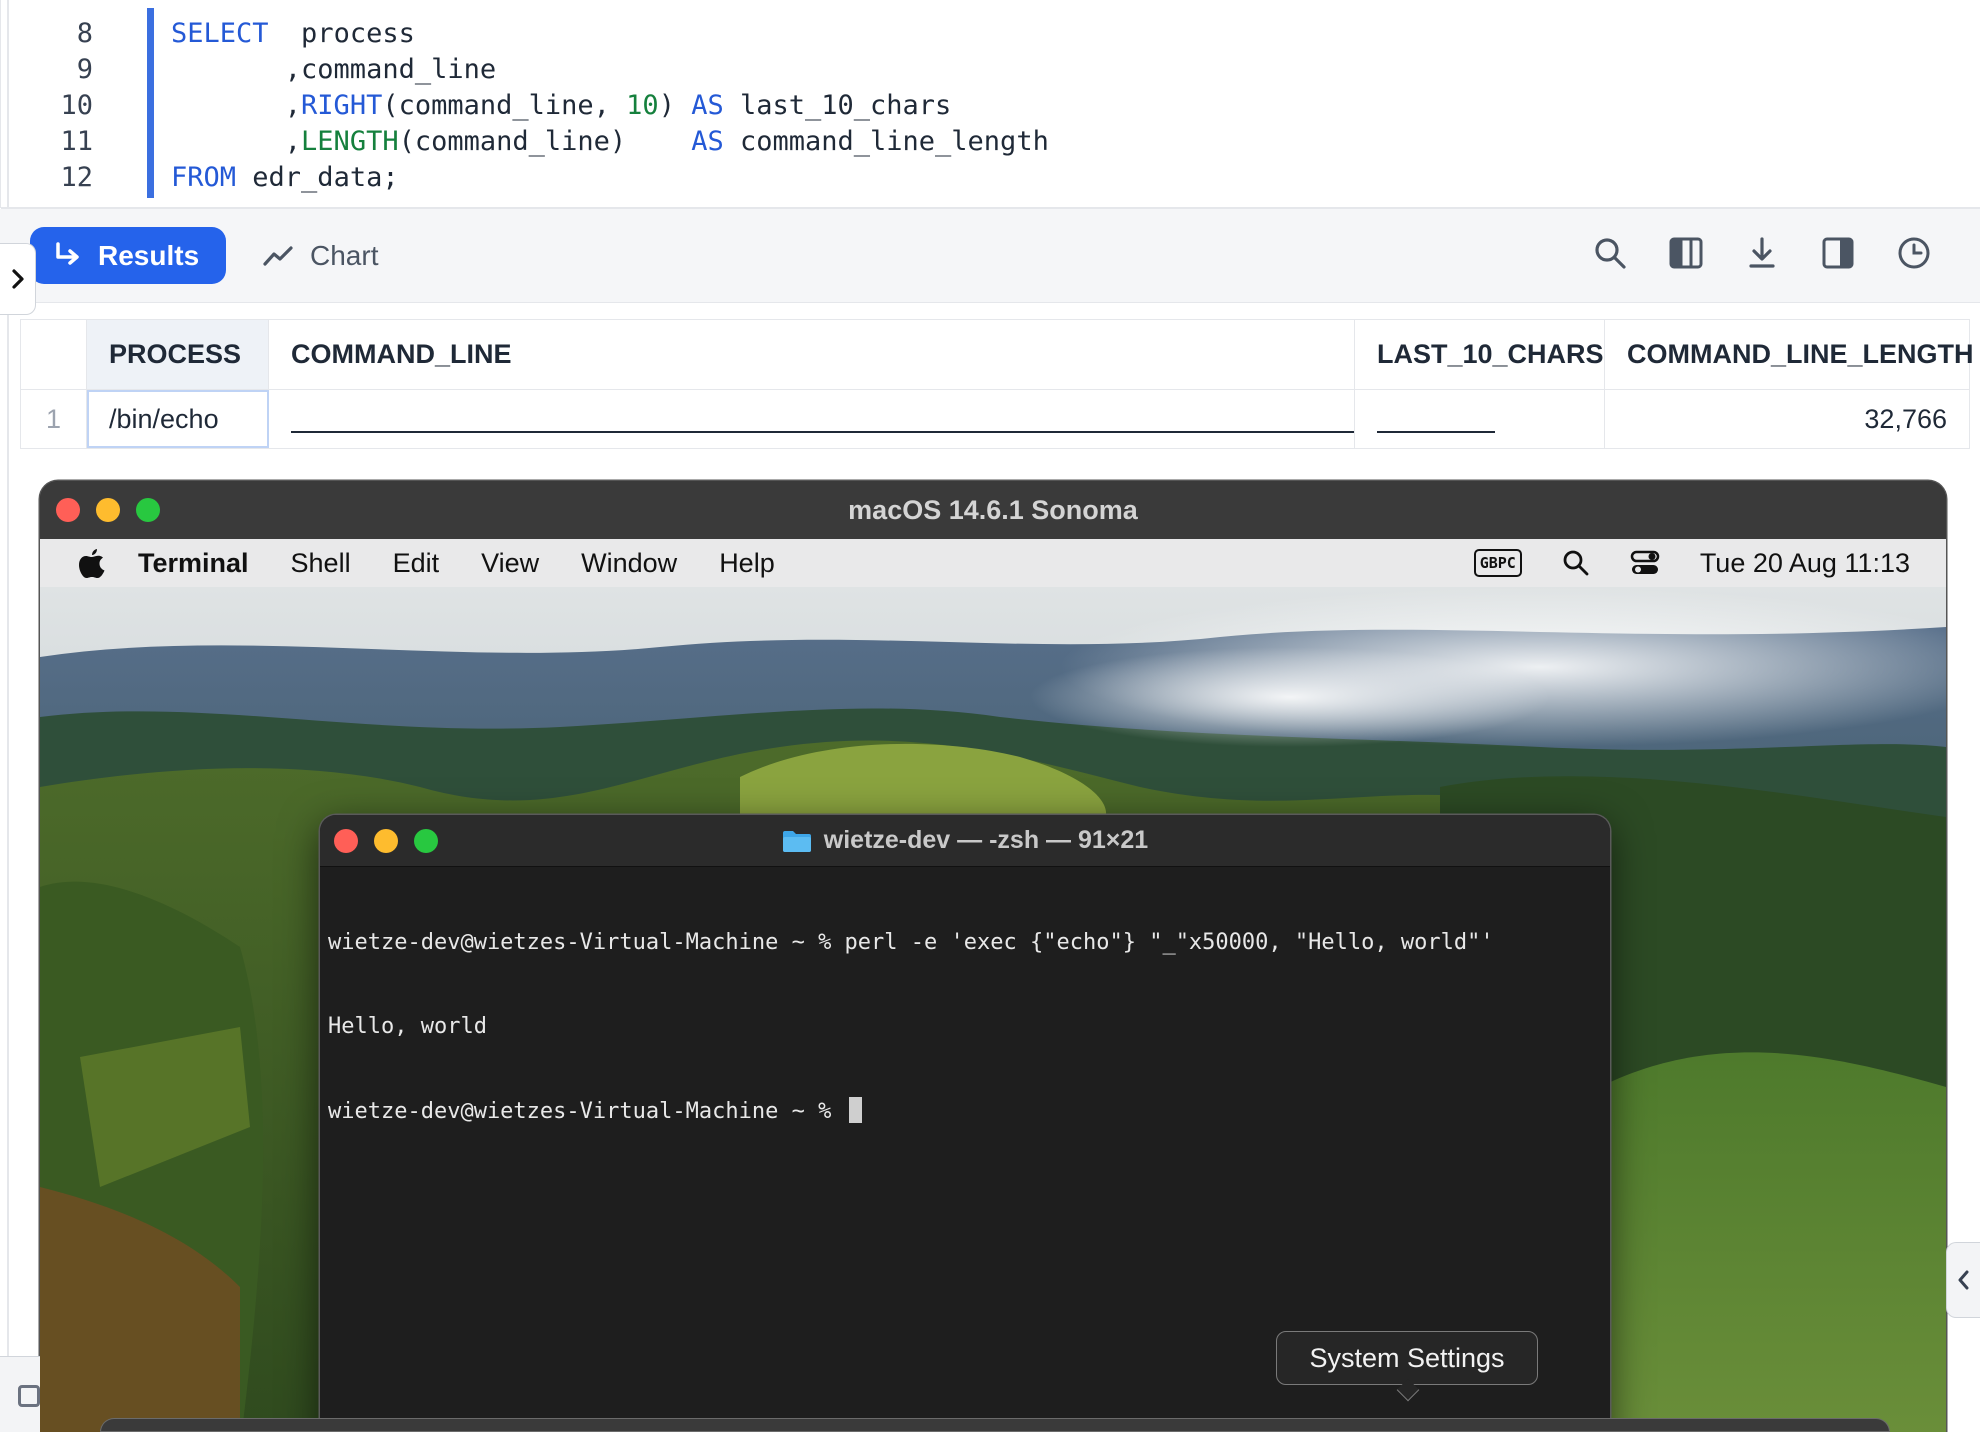  I want to click on expand-sidebar-button, so click(18, 279).